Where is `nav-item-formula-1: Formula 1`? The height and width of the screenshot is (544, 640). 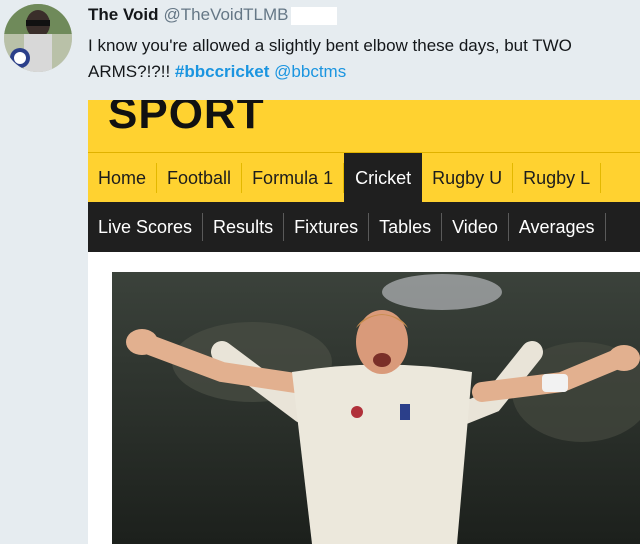 nav-item-formula-1: Formula 1 is located at coordinates (293, 177).